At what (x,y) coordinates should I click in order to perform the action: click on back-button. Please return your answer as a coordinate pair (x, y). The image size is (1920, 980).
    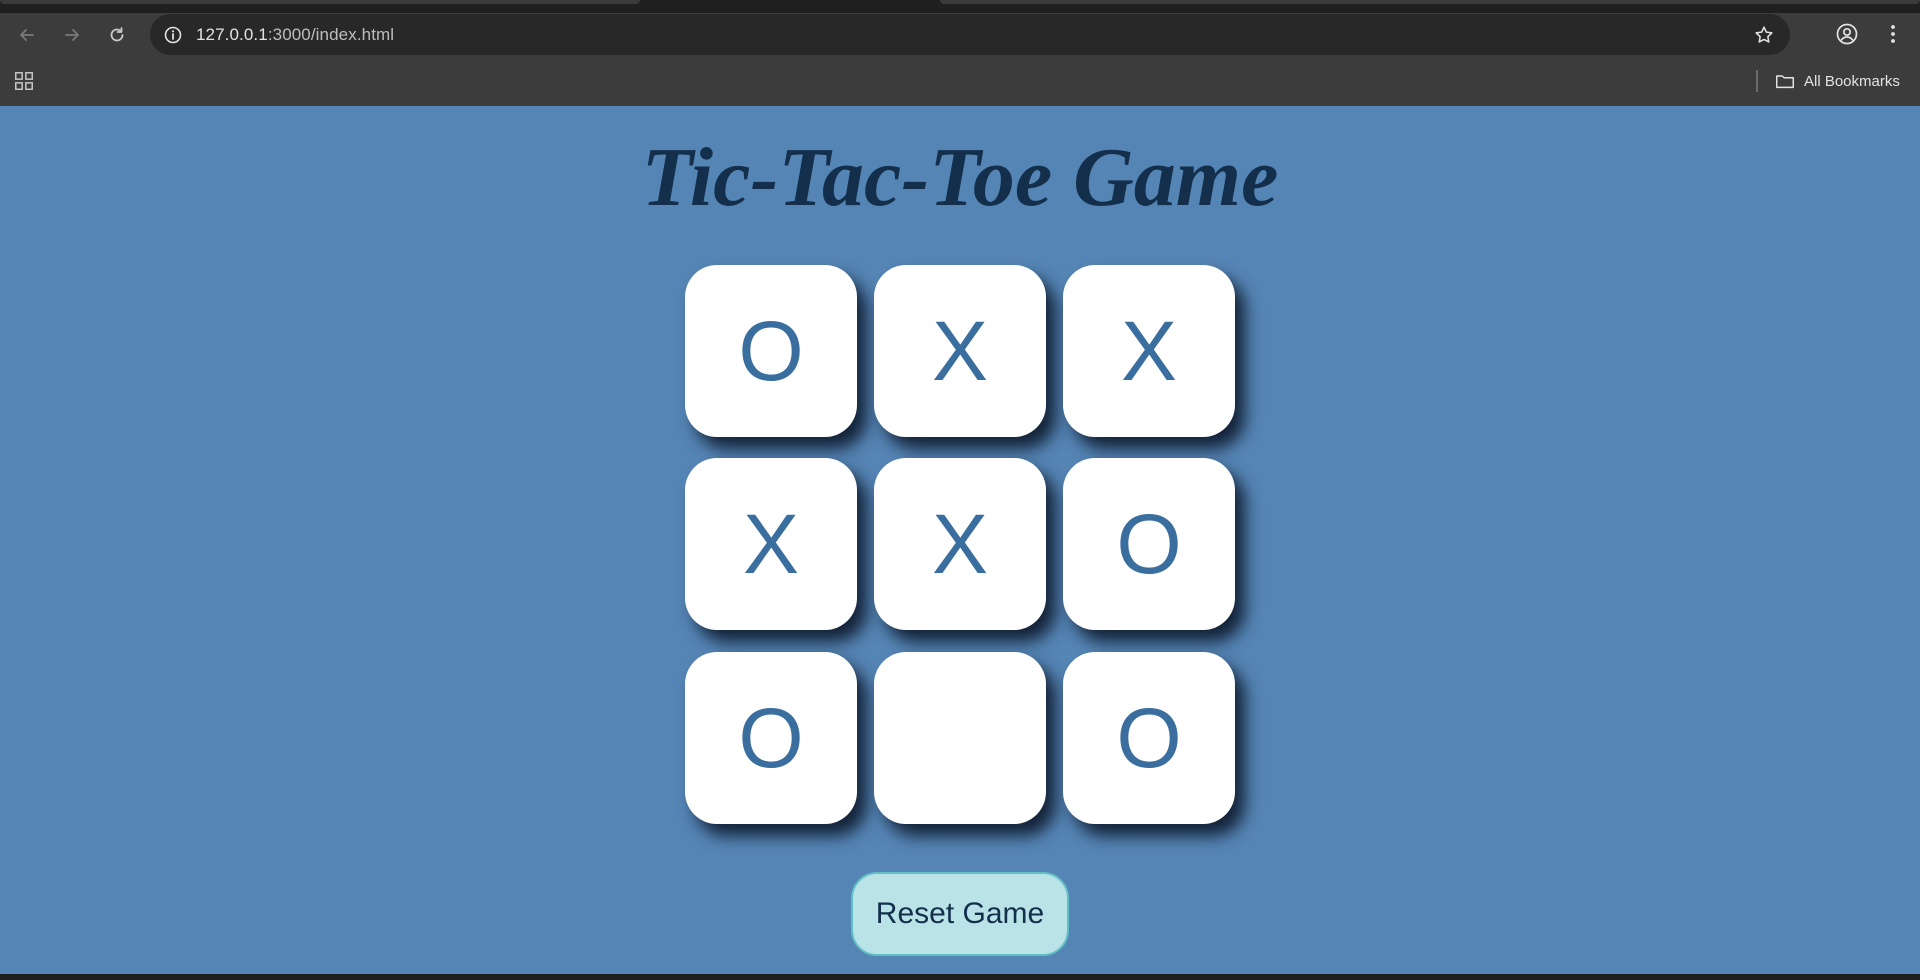
    Looking at the image, I should click on (27, 35).